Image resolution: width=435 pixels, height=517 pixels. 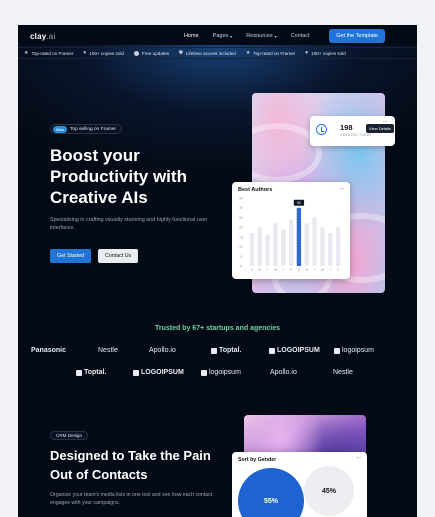 I want to click on y-tick-label: 25, so click(x=241, y=218).